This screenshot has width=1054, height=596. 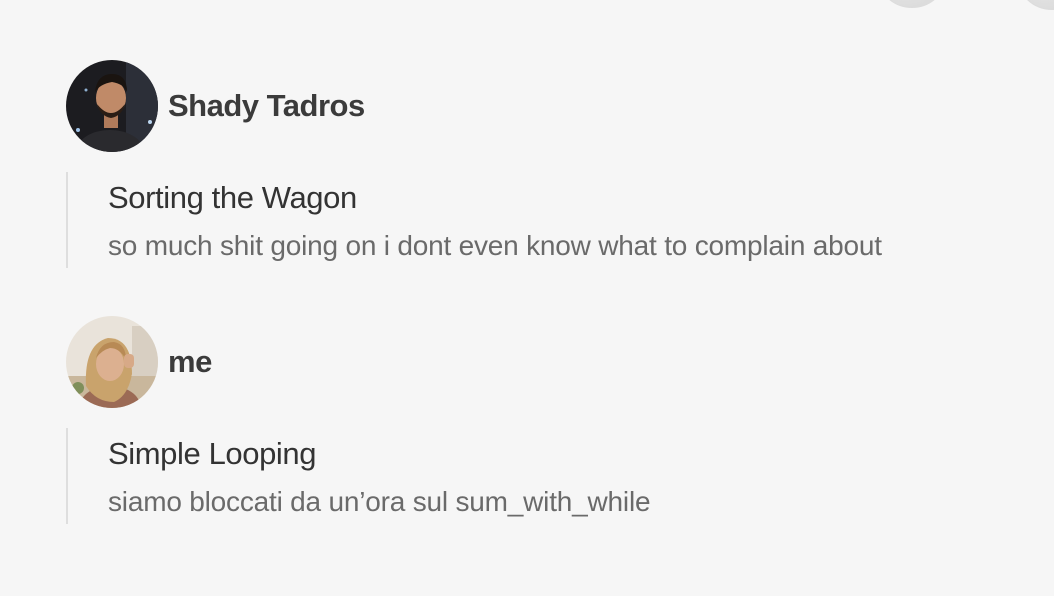 What do you see at coordinates (567, 198) in the screenshot?
I see `comment-title: Sorting the Wagon` at bounding box center [567, 198].